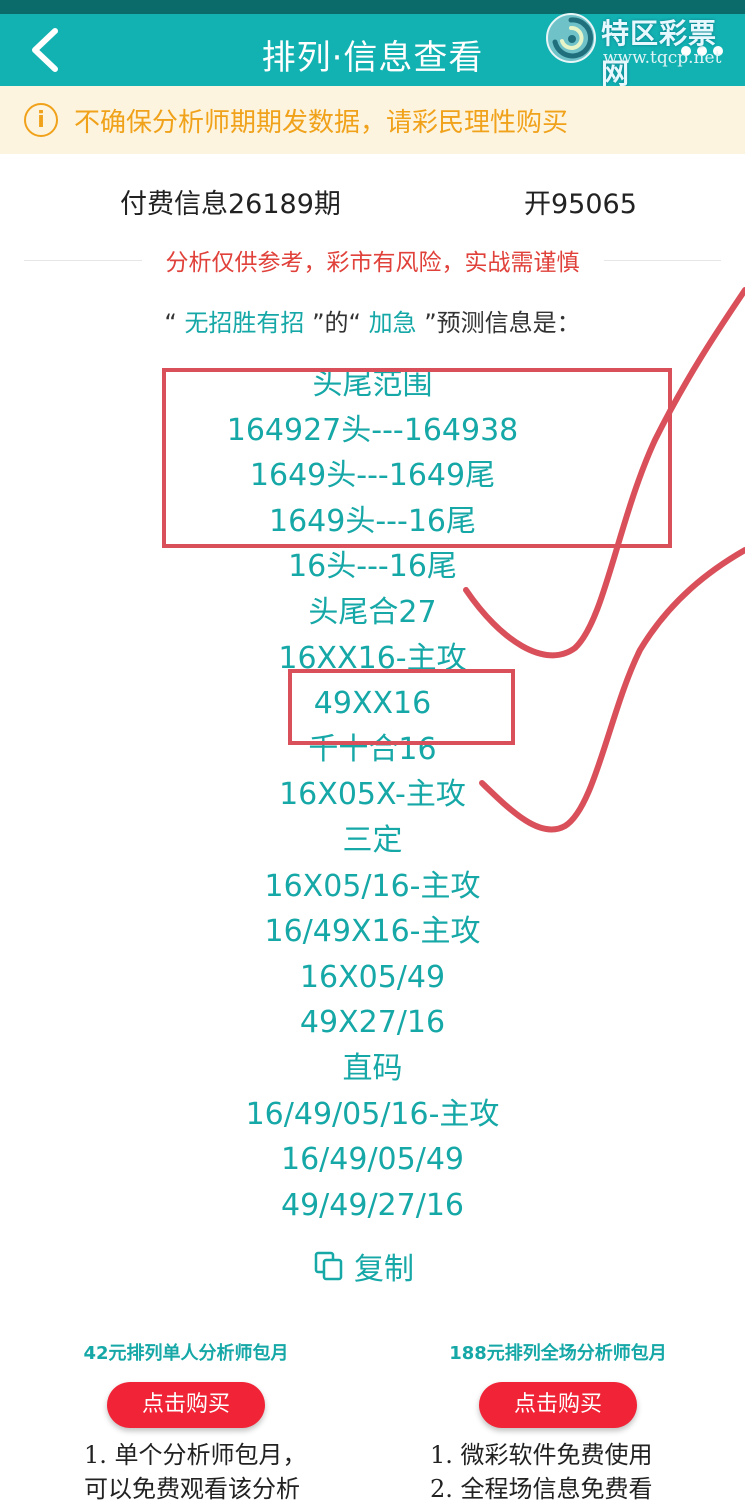  Describe the element at coordinates (662, 58) in the screenshot. I see `watermark-url: www.tqcp.net` at that location.